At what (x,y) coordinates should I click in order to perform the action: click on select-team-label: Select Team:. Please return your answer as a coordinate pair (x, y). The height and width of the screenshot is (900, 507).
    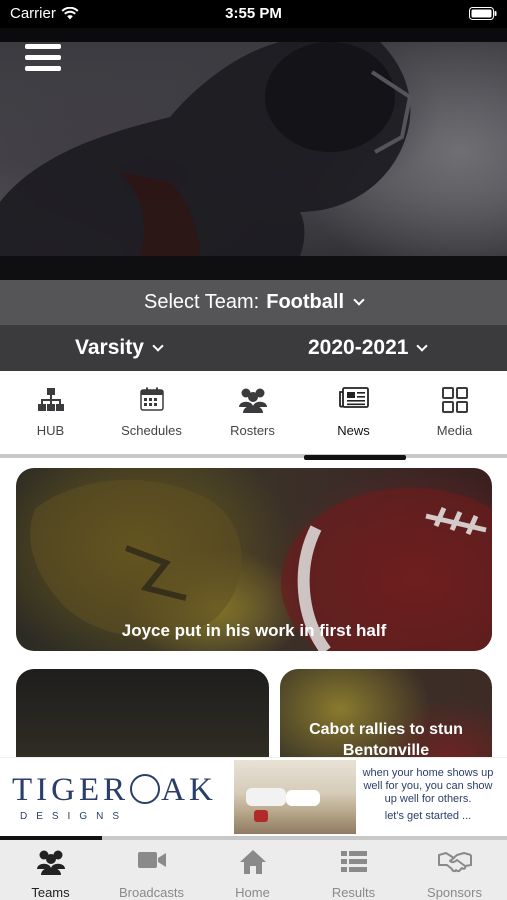
    Looking at the image, I should click on (201, 302).